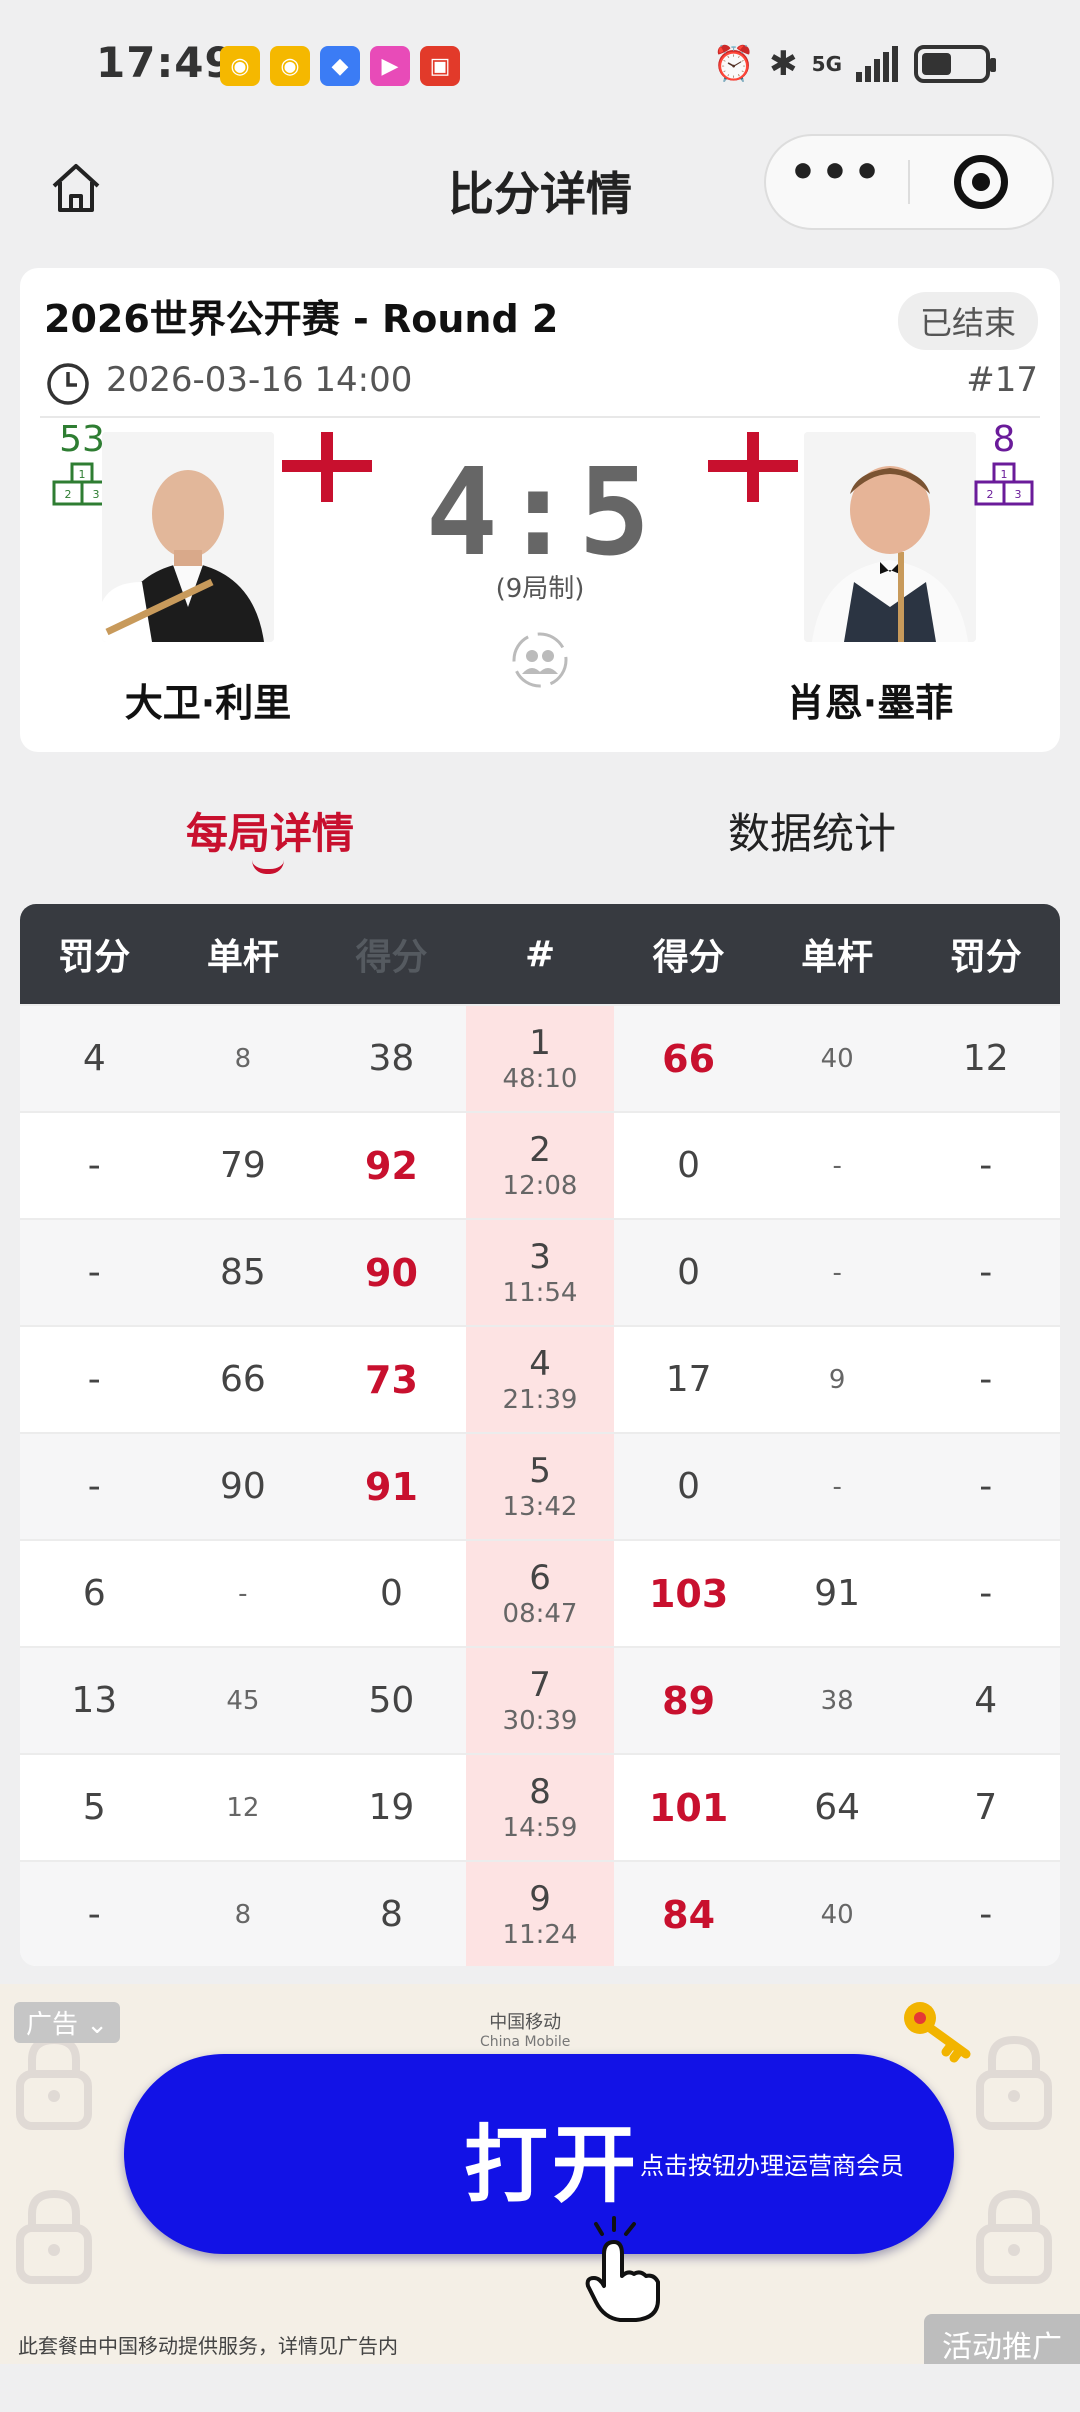 The height and width of the screenshot is (2412, 1080). Describe the element at coordinates (540, 190) in the screenshot. I see `nav-bar: 比分详情 •••` at that location.